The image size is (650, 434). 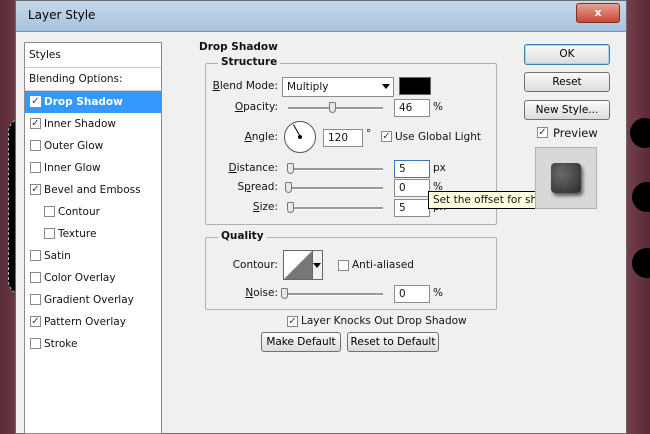 I want to click on opacity-unit: %, so click(x=438, y=107).